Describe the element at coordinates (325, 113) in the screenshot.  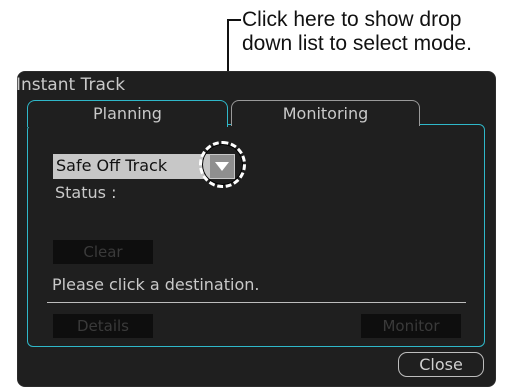
I see `tab-monitoring: Monitoring` at that location.